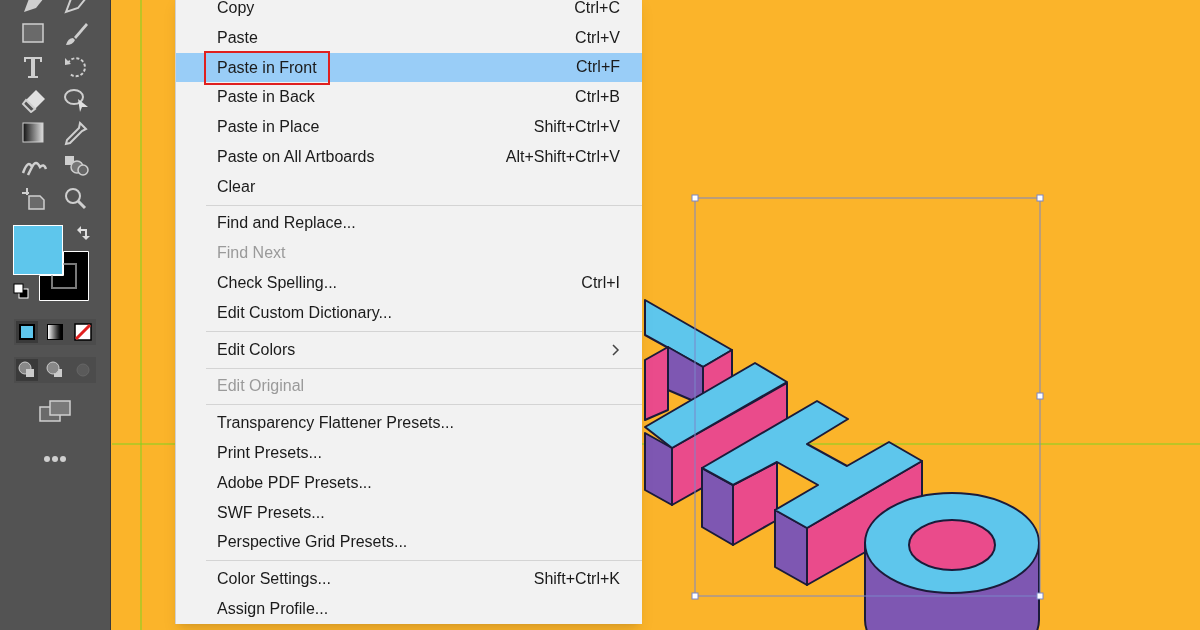 The height and width of the screenshot is (630, 1200). I want to click on screen-mode-icon, so click(55, 411).